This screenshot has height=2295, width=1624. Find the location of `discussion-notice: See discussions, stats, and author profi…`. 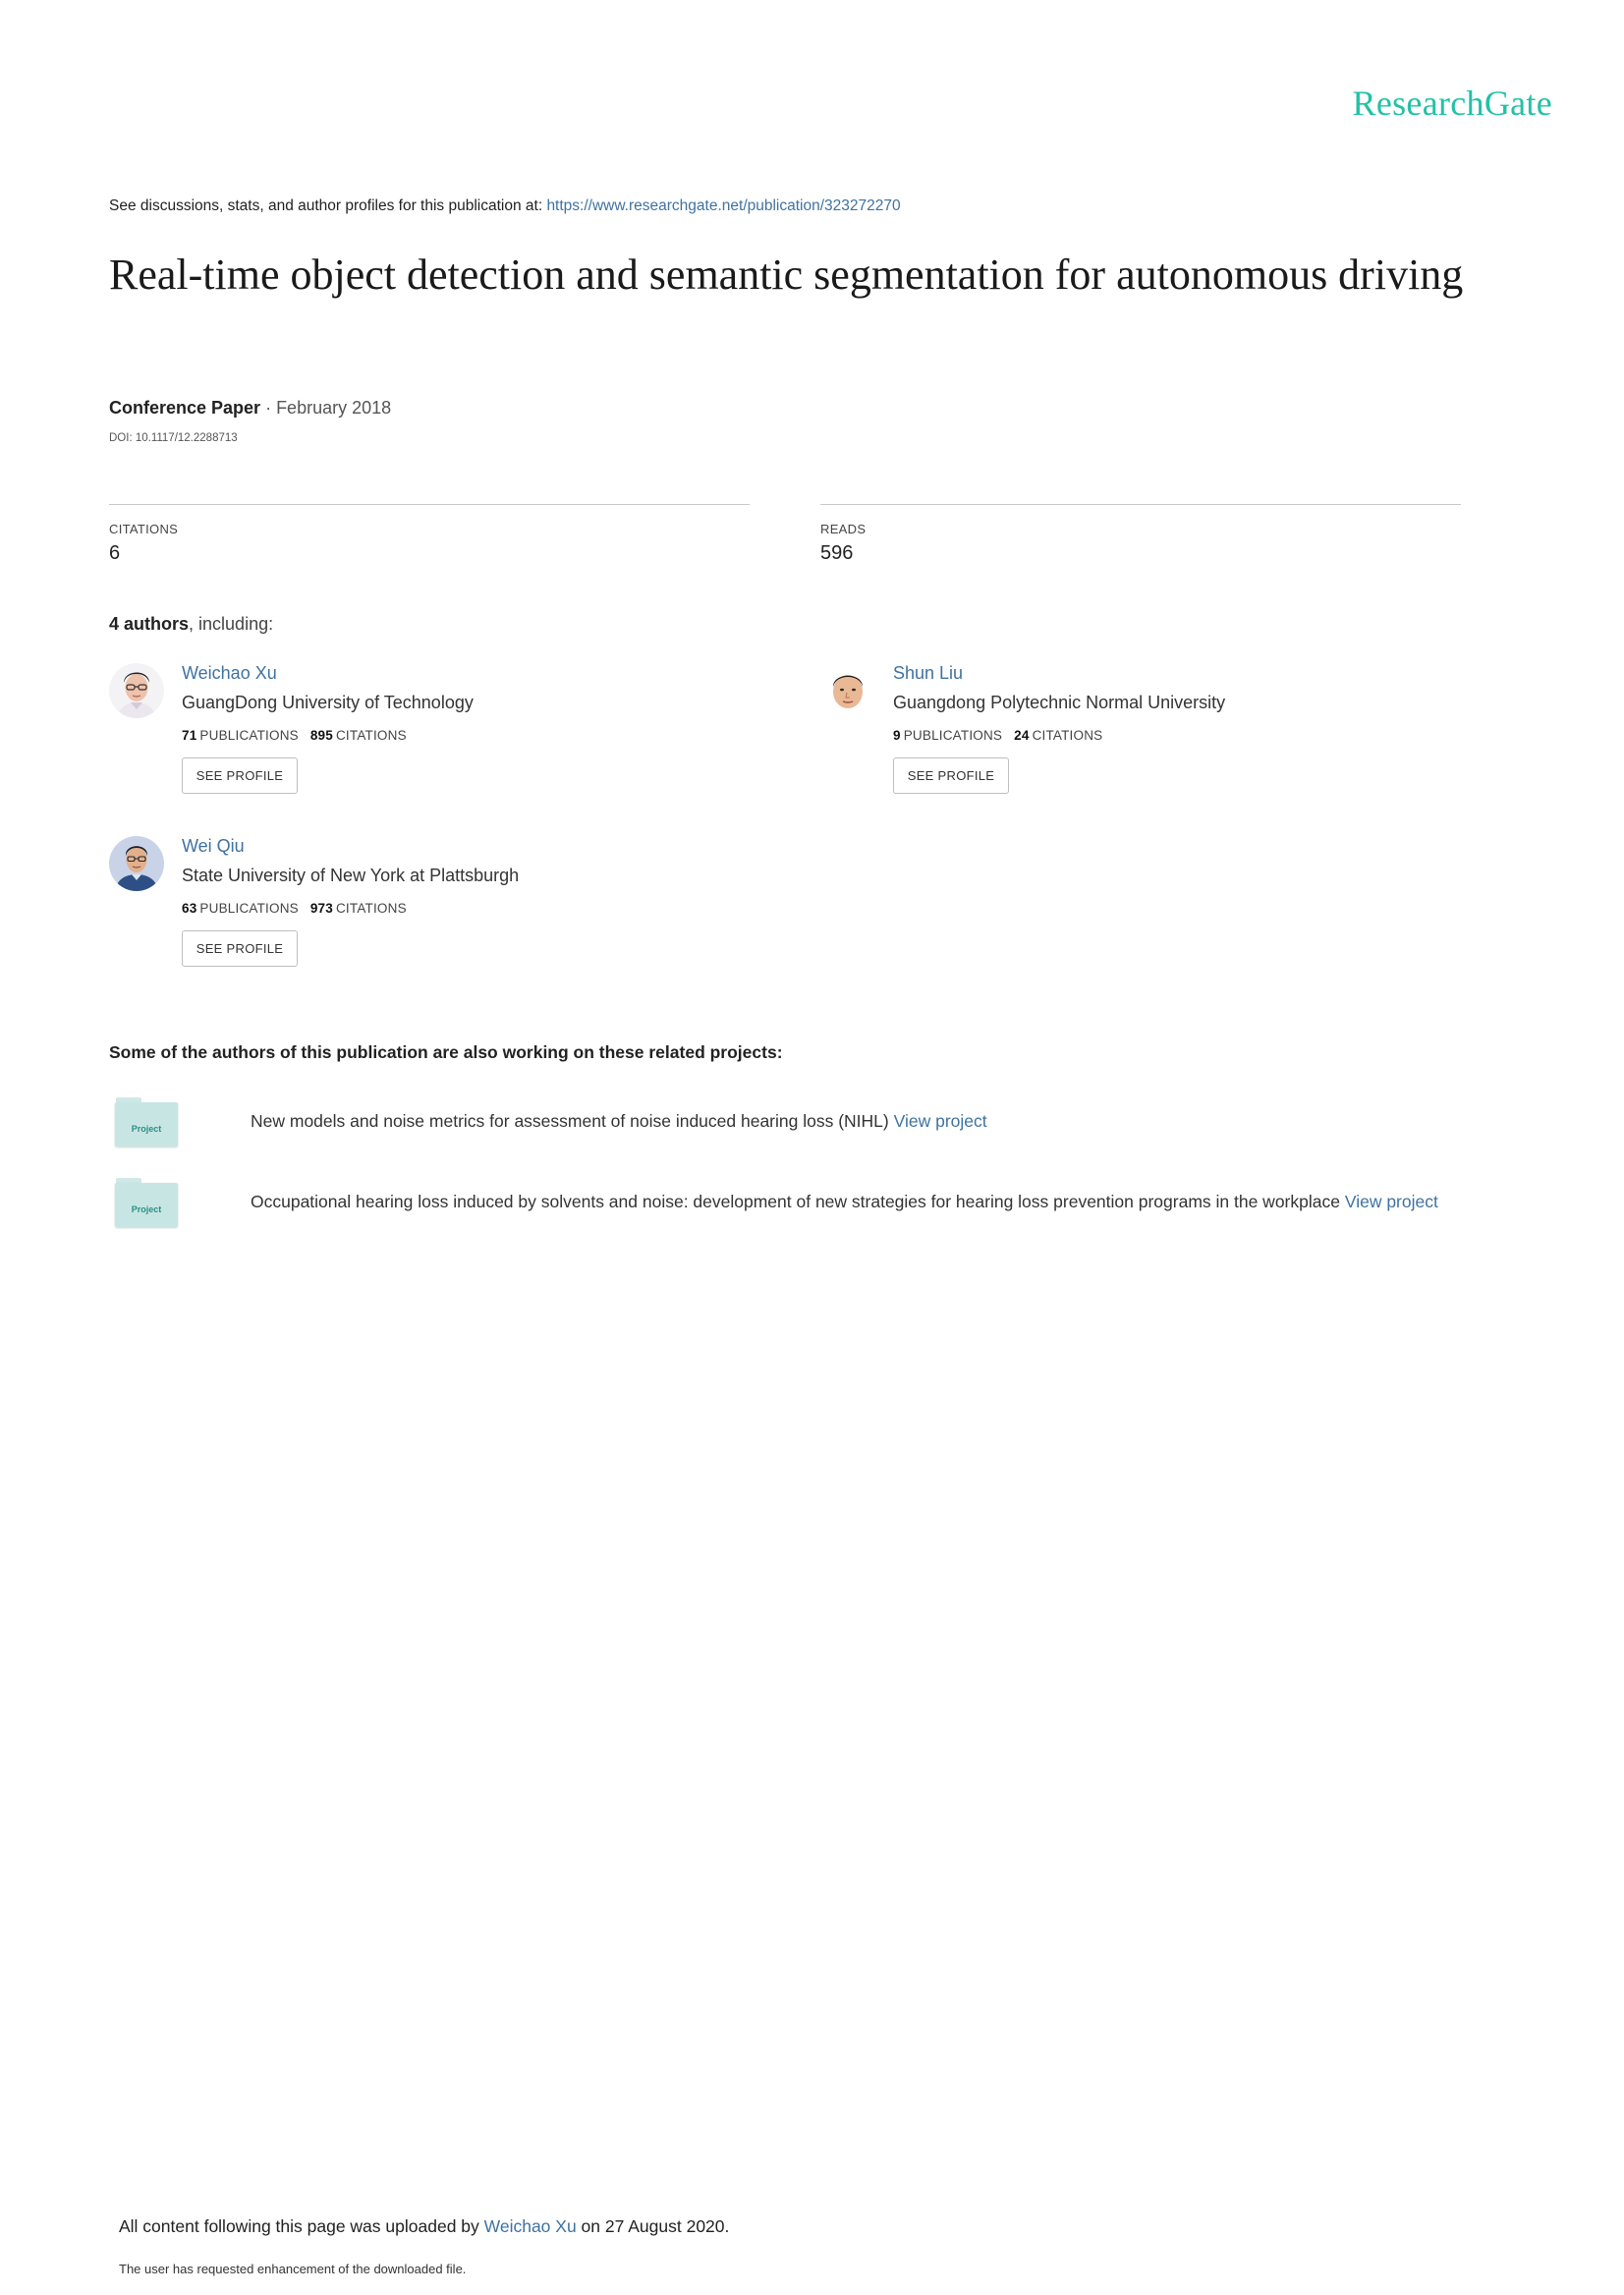

discussion-notice: See discussions, stats, and author profi… is located at coordinates (505, 206).